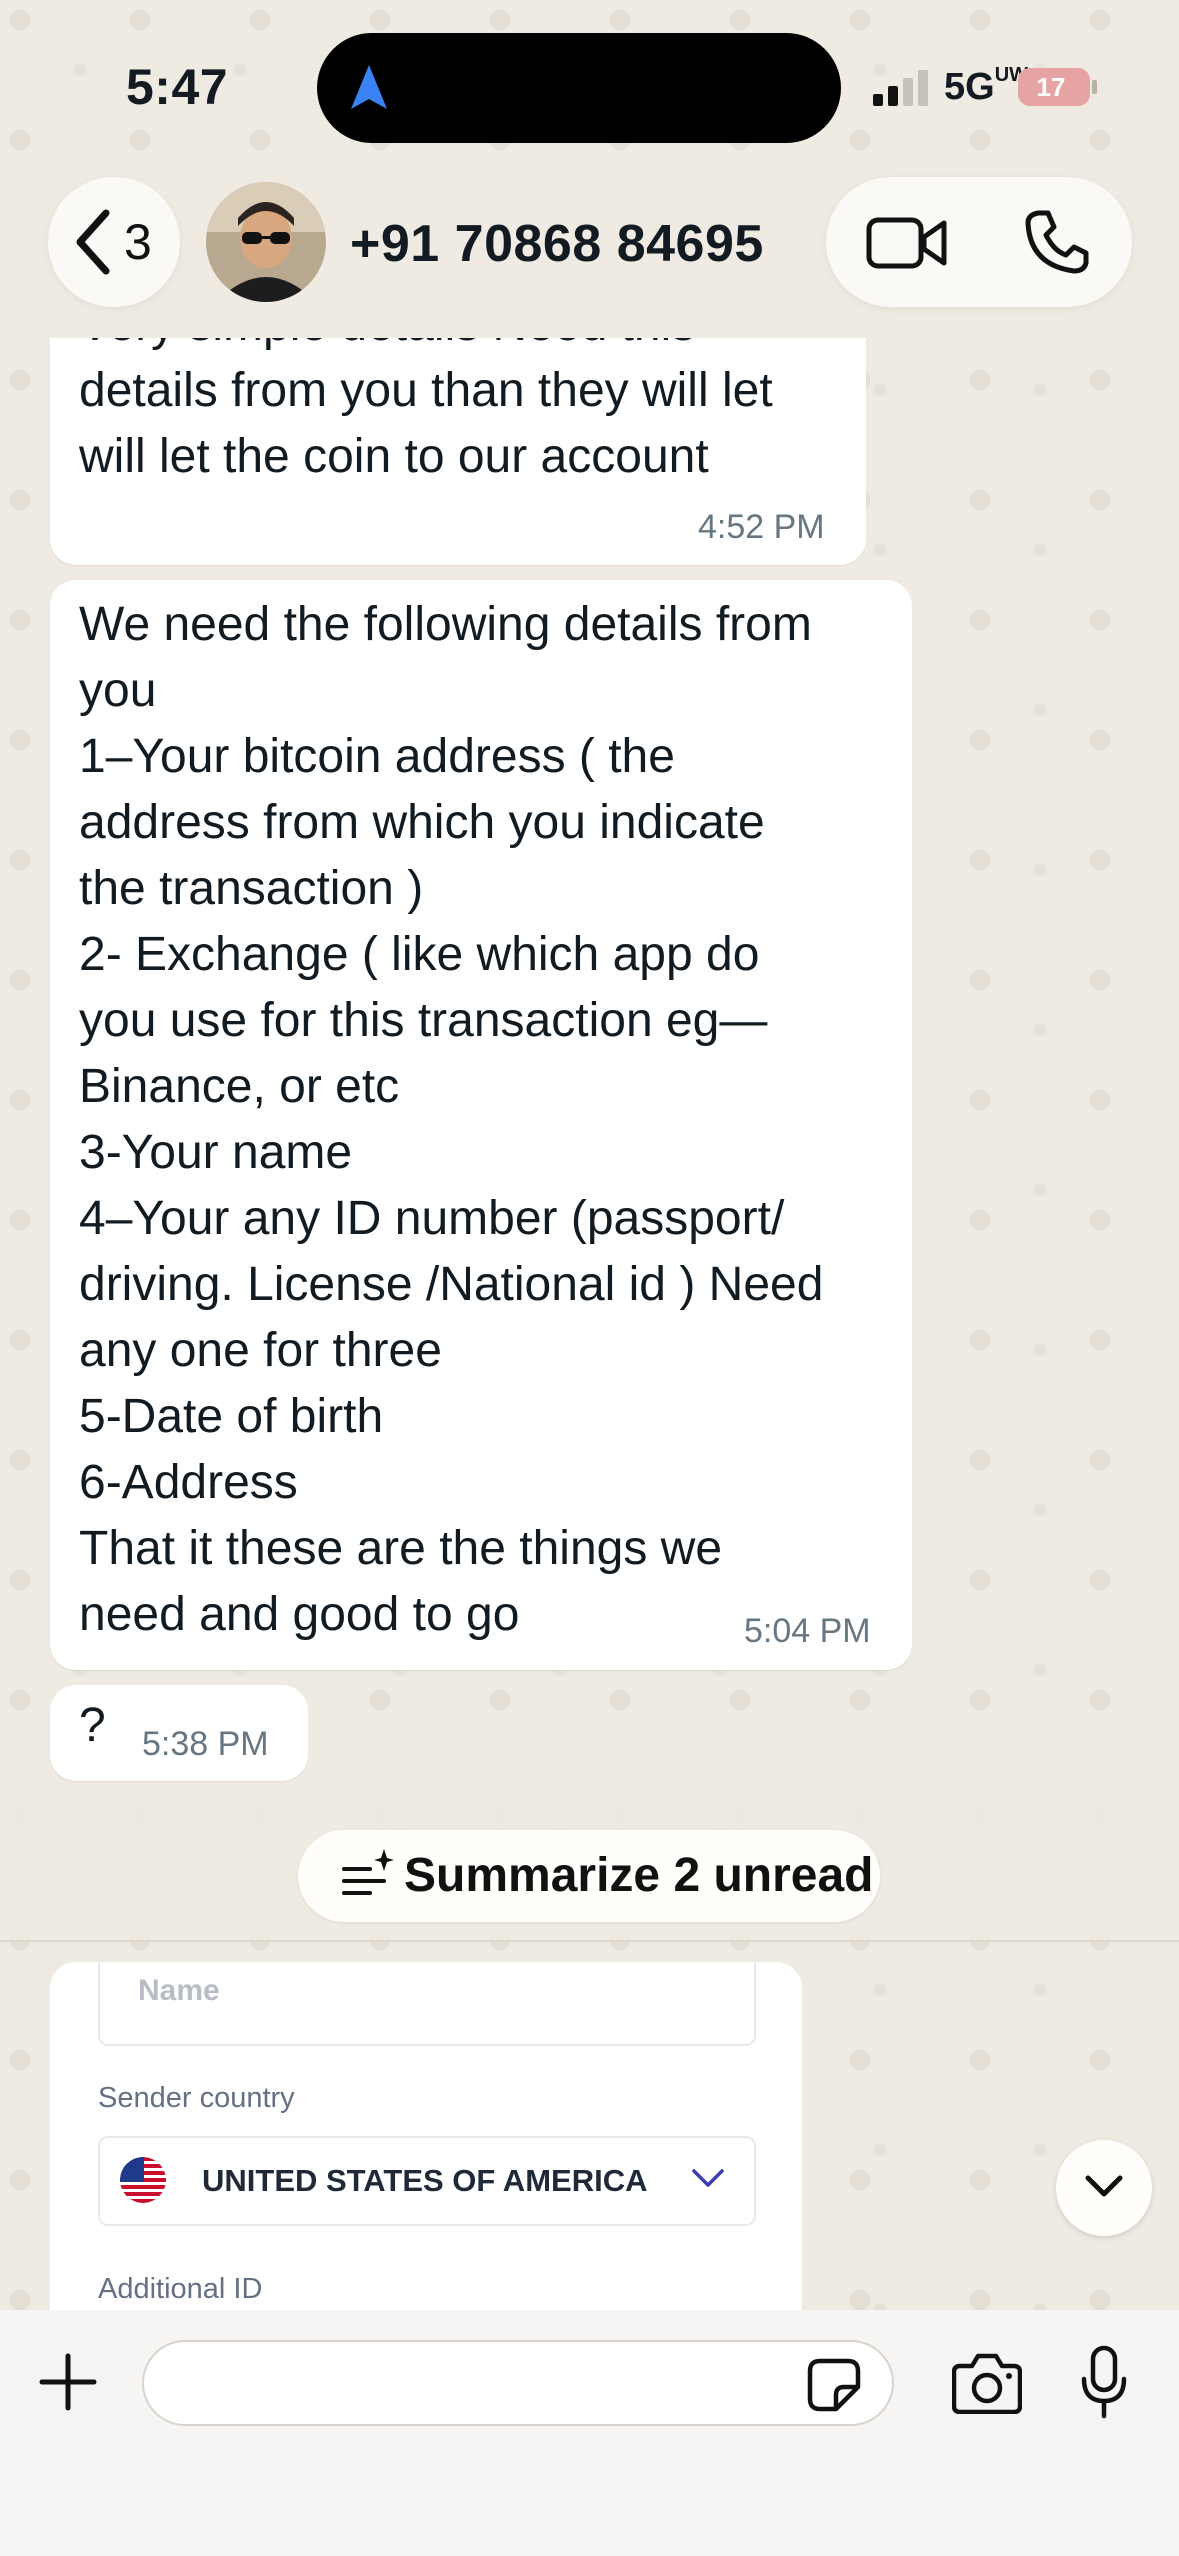  Describe the element at coordinates (92, 1725) in the screenshot. I see `message-text: ?` at that location.